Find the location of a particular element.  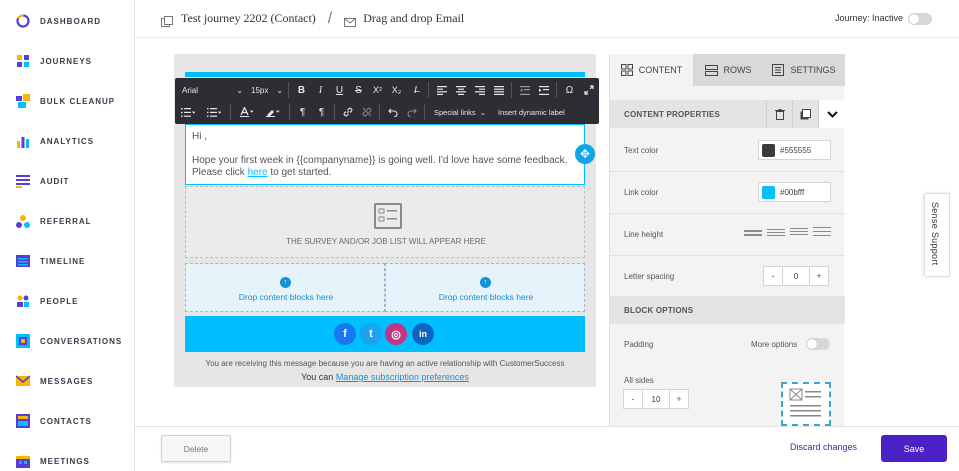

italic-button: I is located at coordinates (320, 90).